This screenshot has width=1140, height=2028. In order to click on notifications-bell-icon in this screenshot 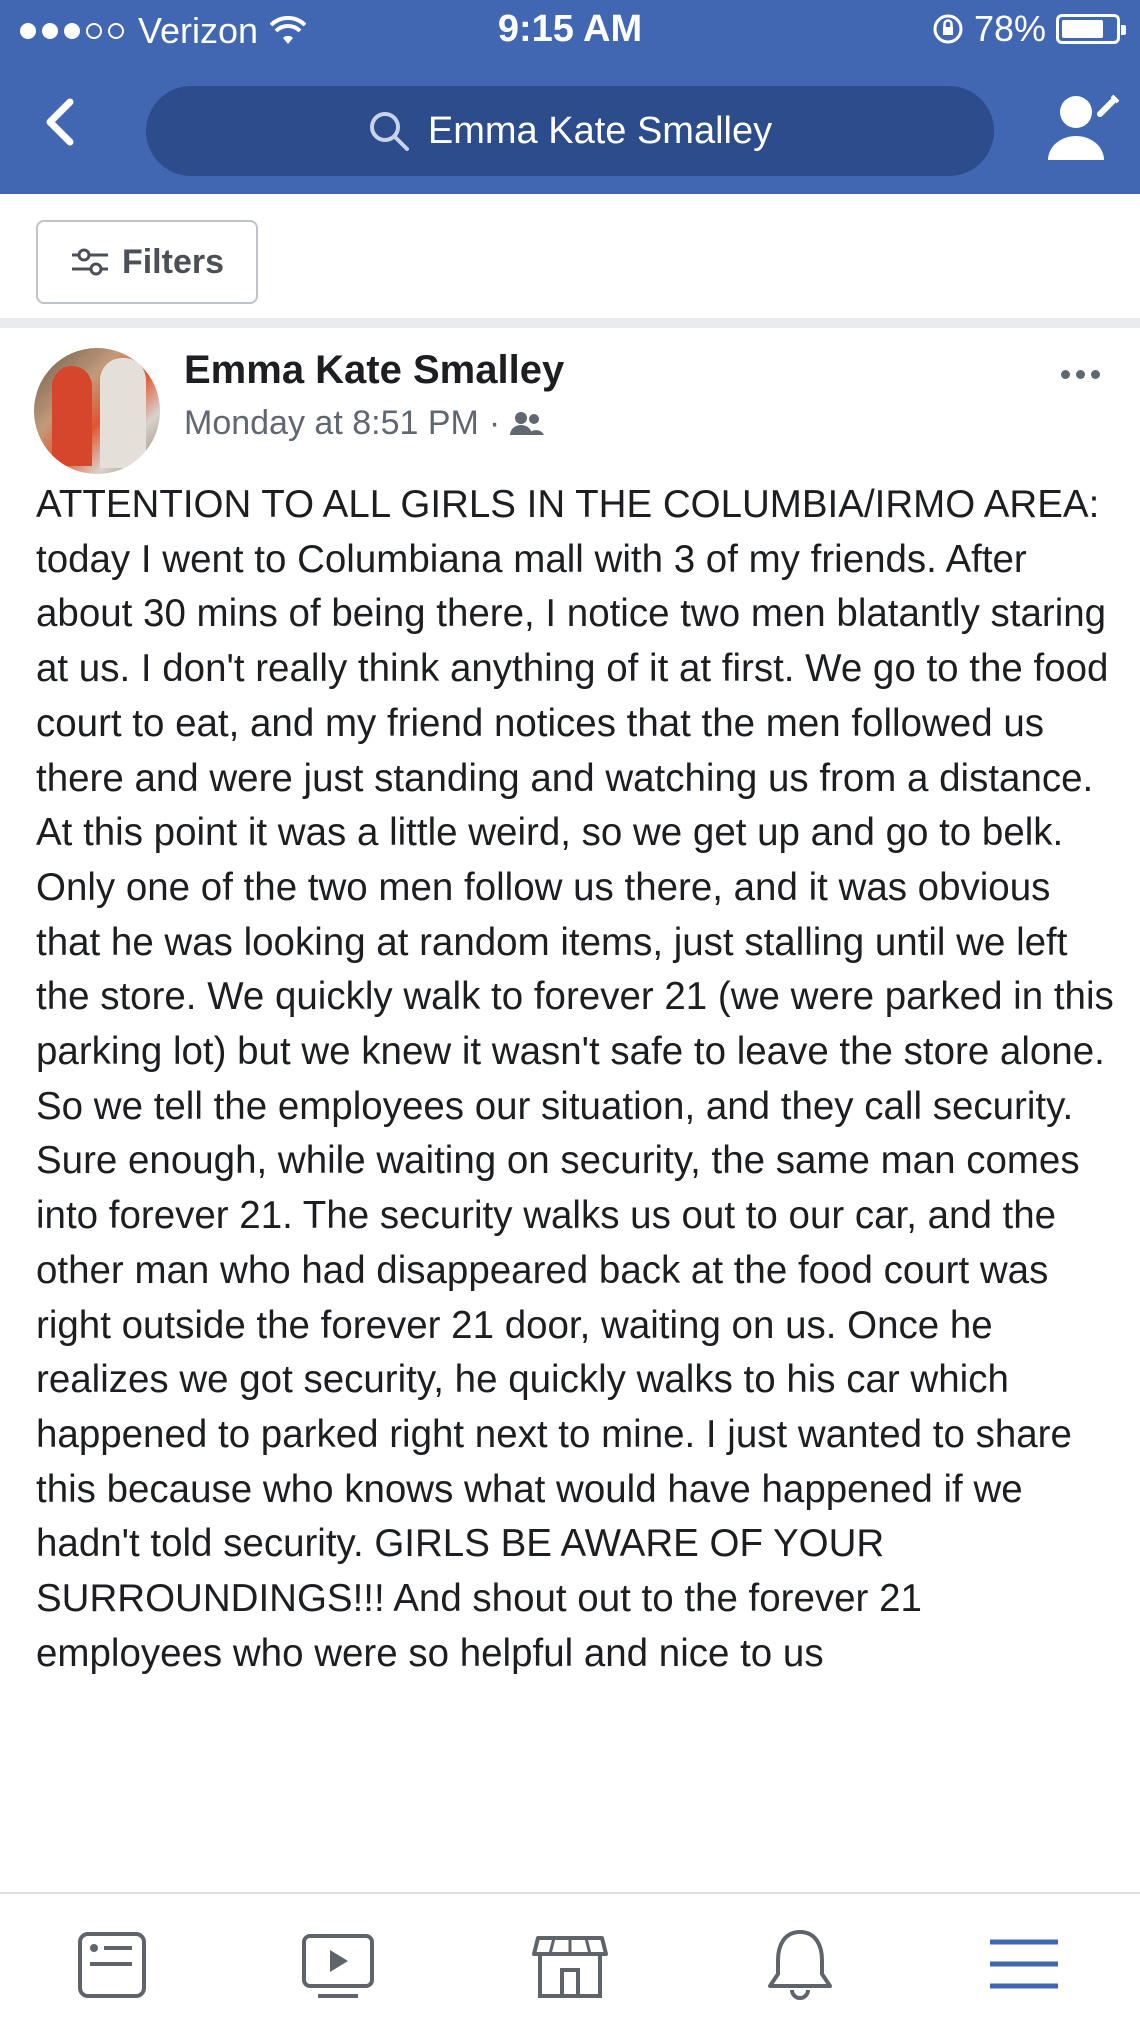, I will do `click(800, 1964)`.